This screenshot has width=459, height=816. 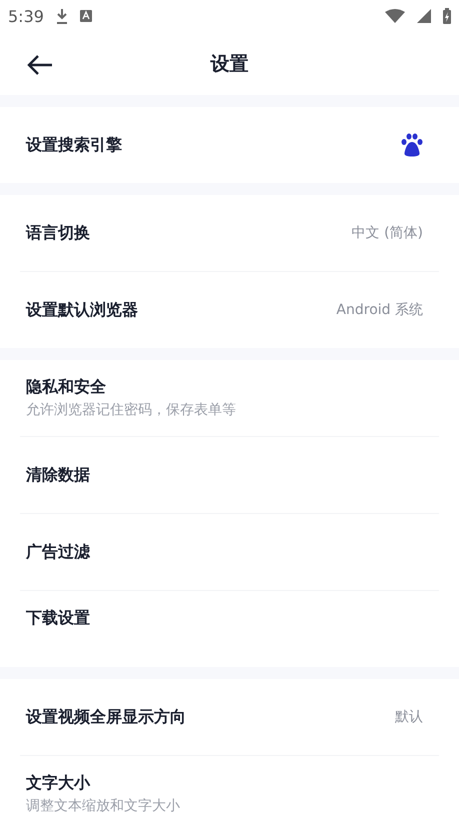 I want to click on row-label: 广告过滤, so click(x=58, y=552).